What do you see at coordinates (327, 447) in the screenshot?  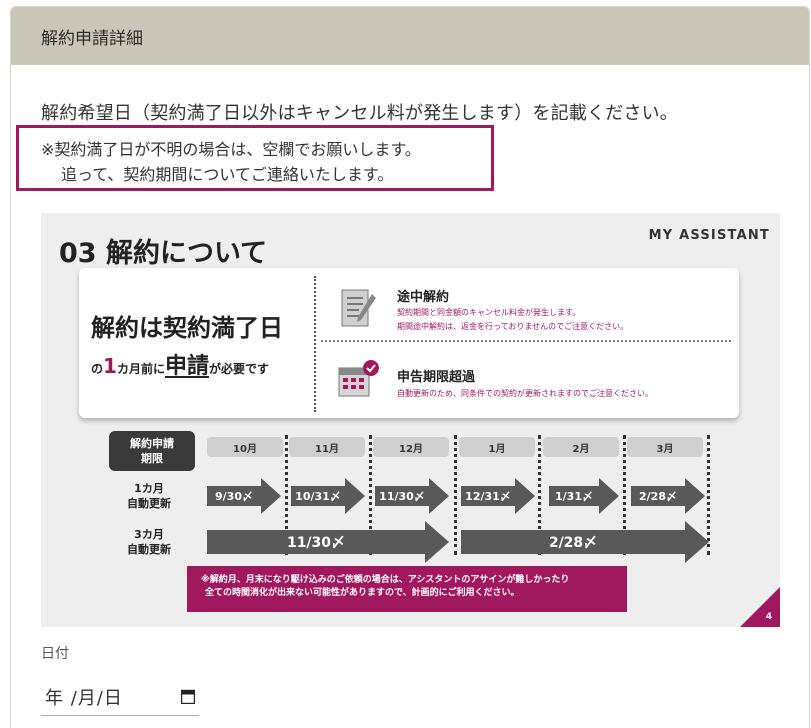 I see `month-label: 11月` at bounding box center [327, 447].